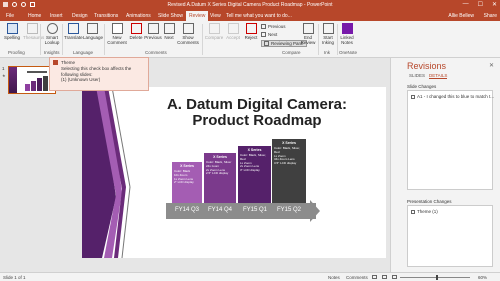  Describe the element at coordinates (308, 28) in the screenshot. I see `end-review-icon` at that location.